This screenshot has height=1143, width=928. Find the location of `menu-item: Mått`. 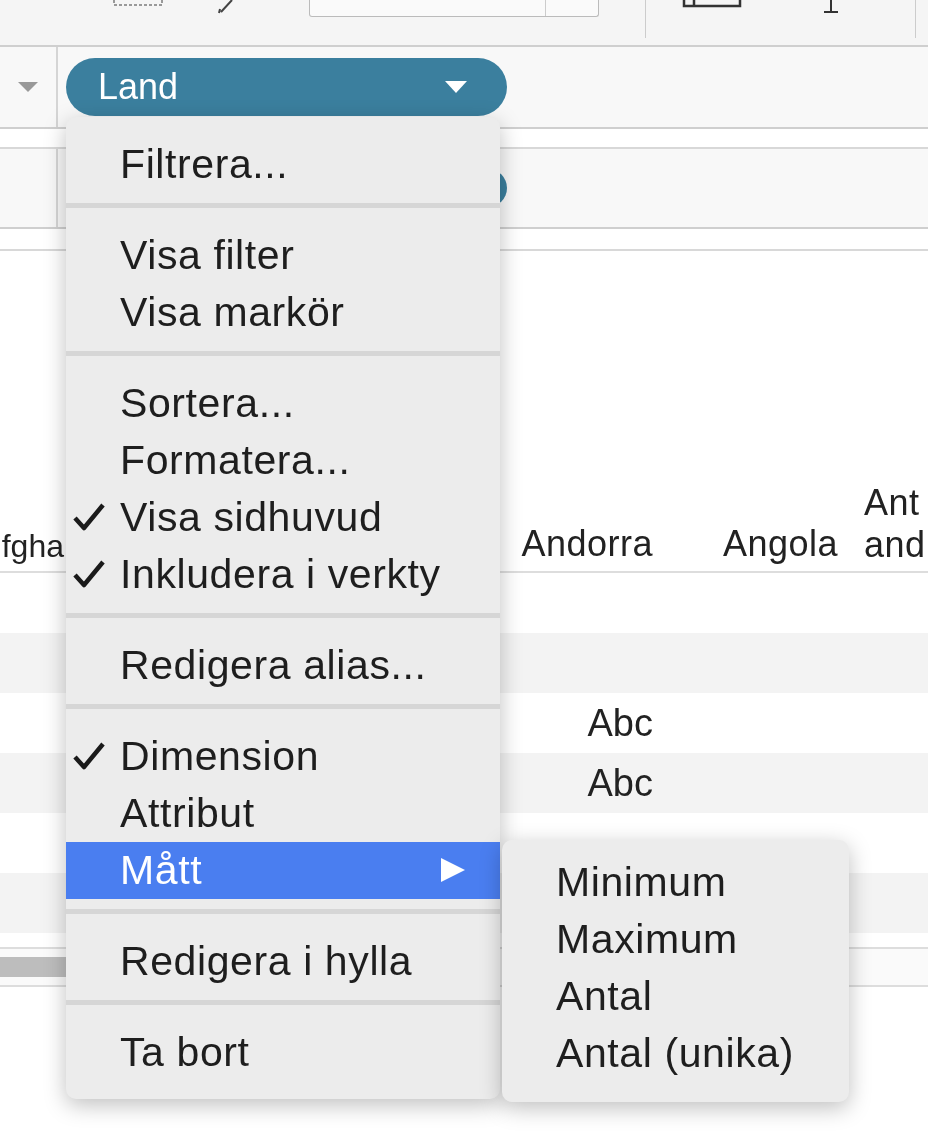

menu-item: Mått is located at coordinates (283, 870).